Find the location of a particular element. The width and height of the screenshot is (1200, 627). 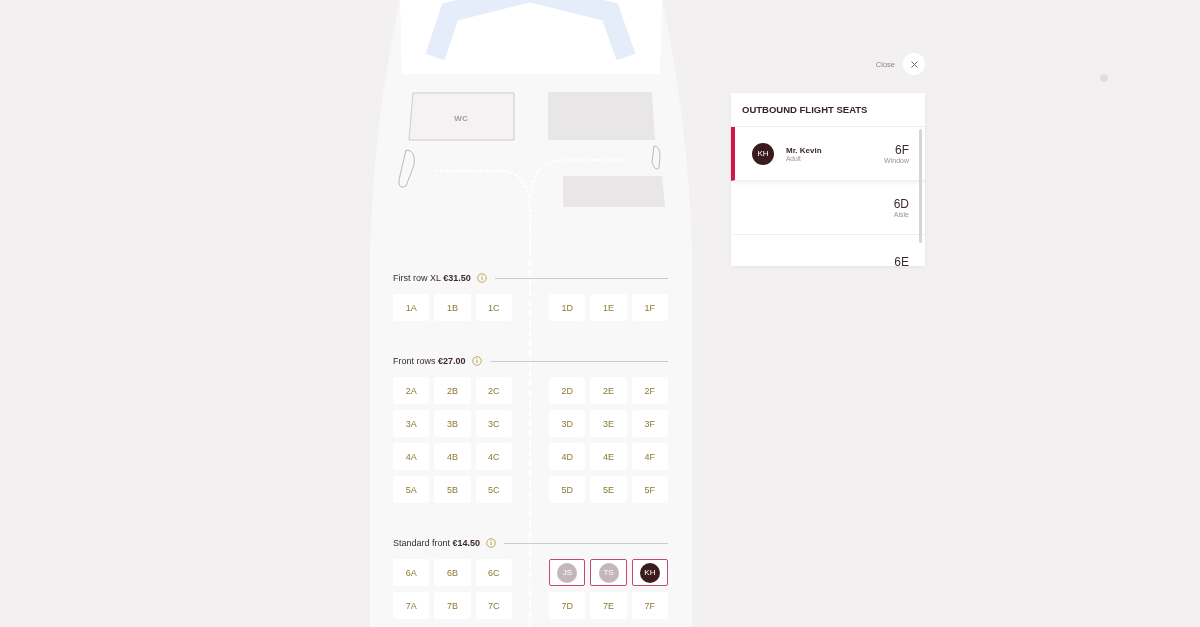

passenger-avatar: JS is located at coordinates (567, 572).